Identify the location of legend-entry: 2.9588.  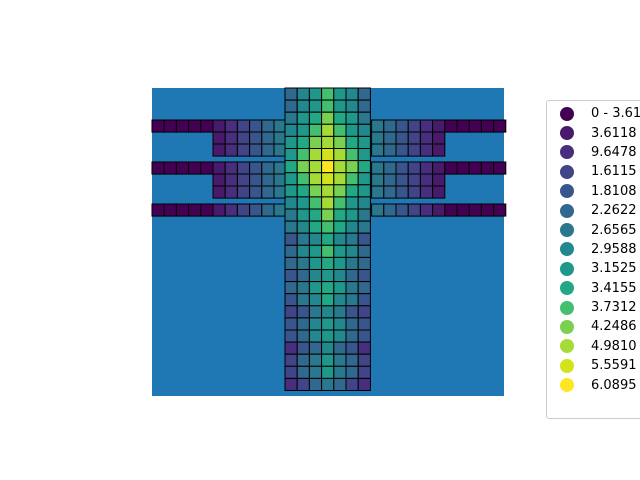
(593, 249).